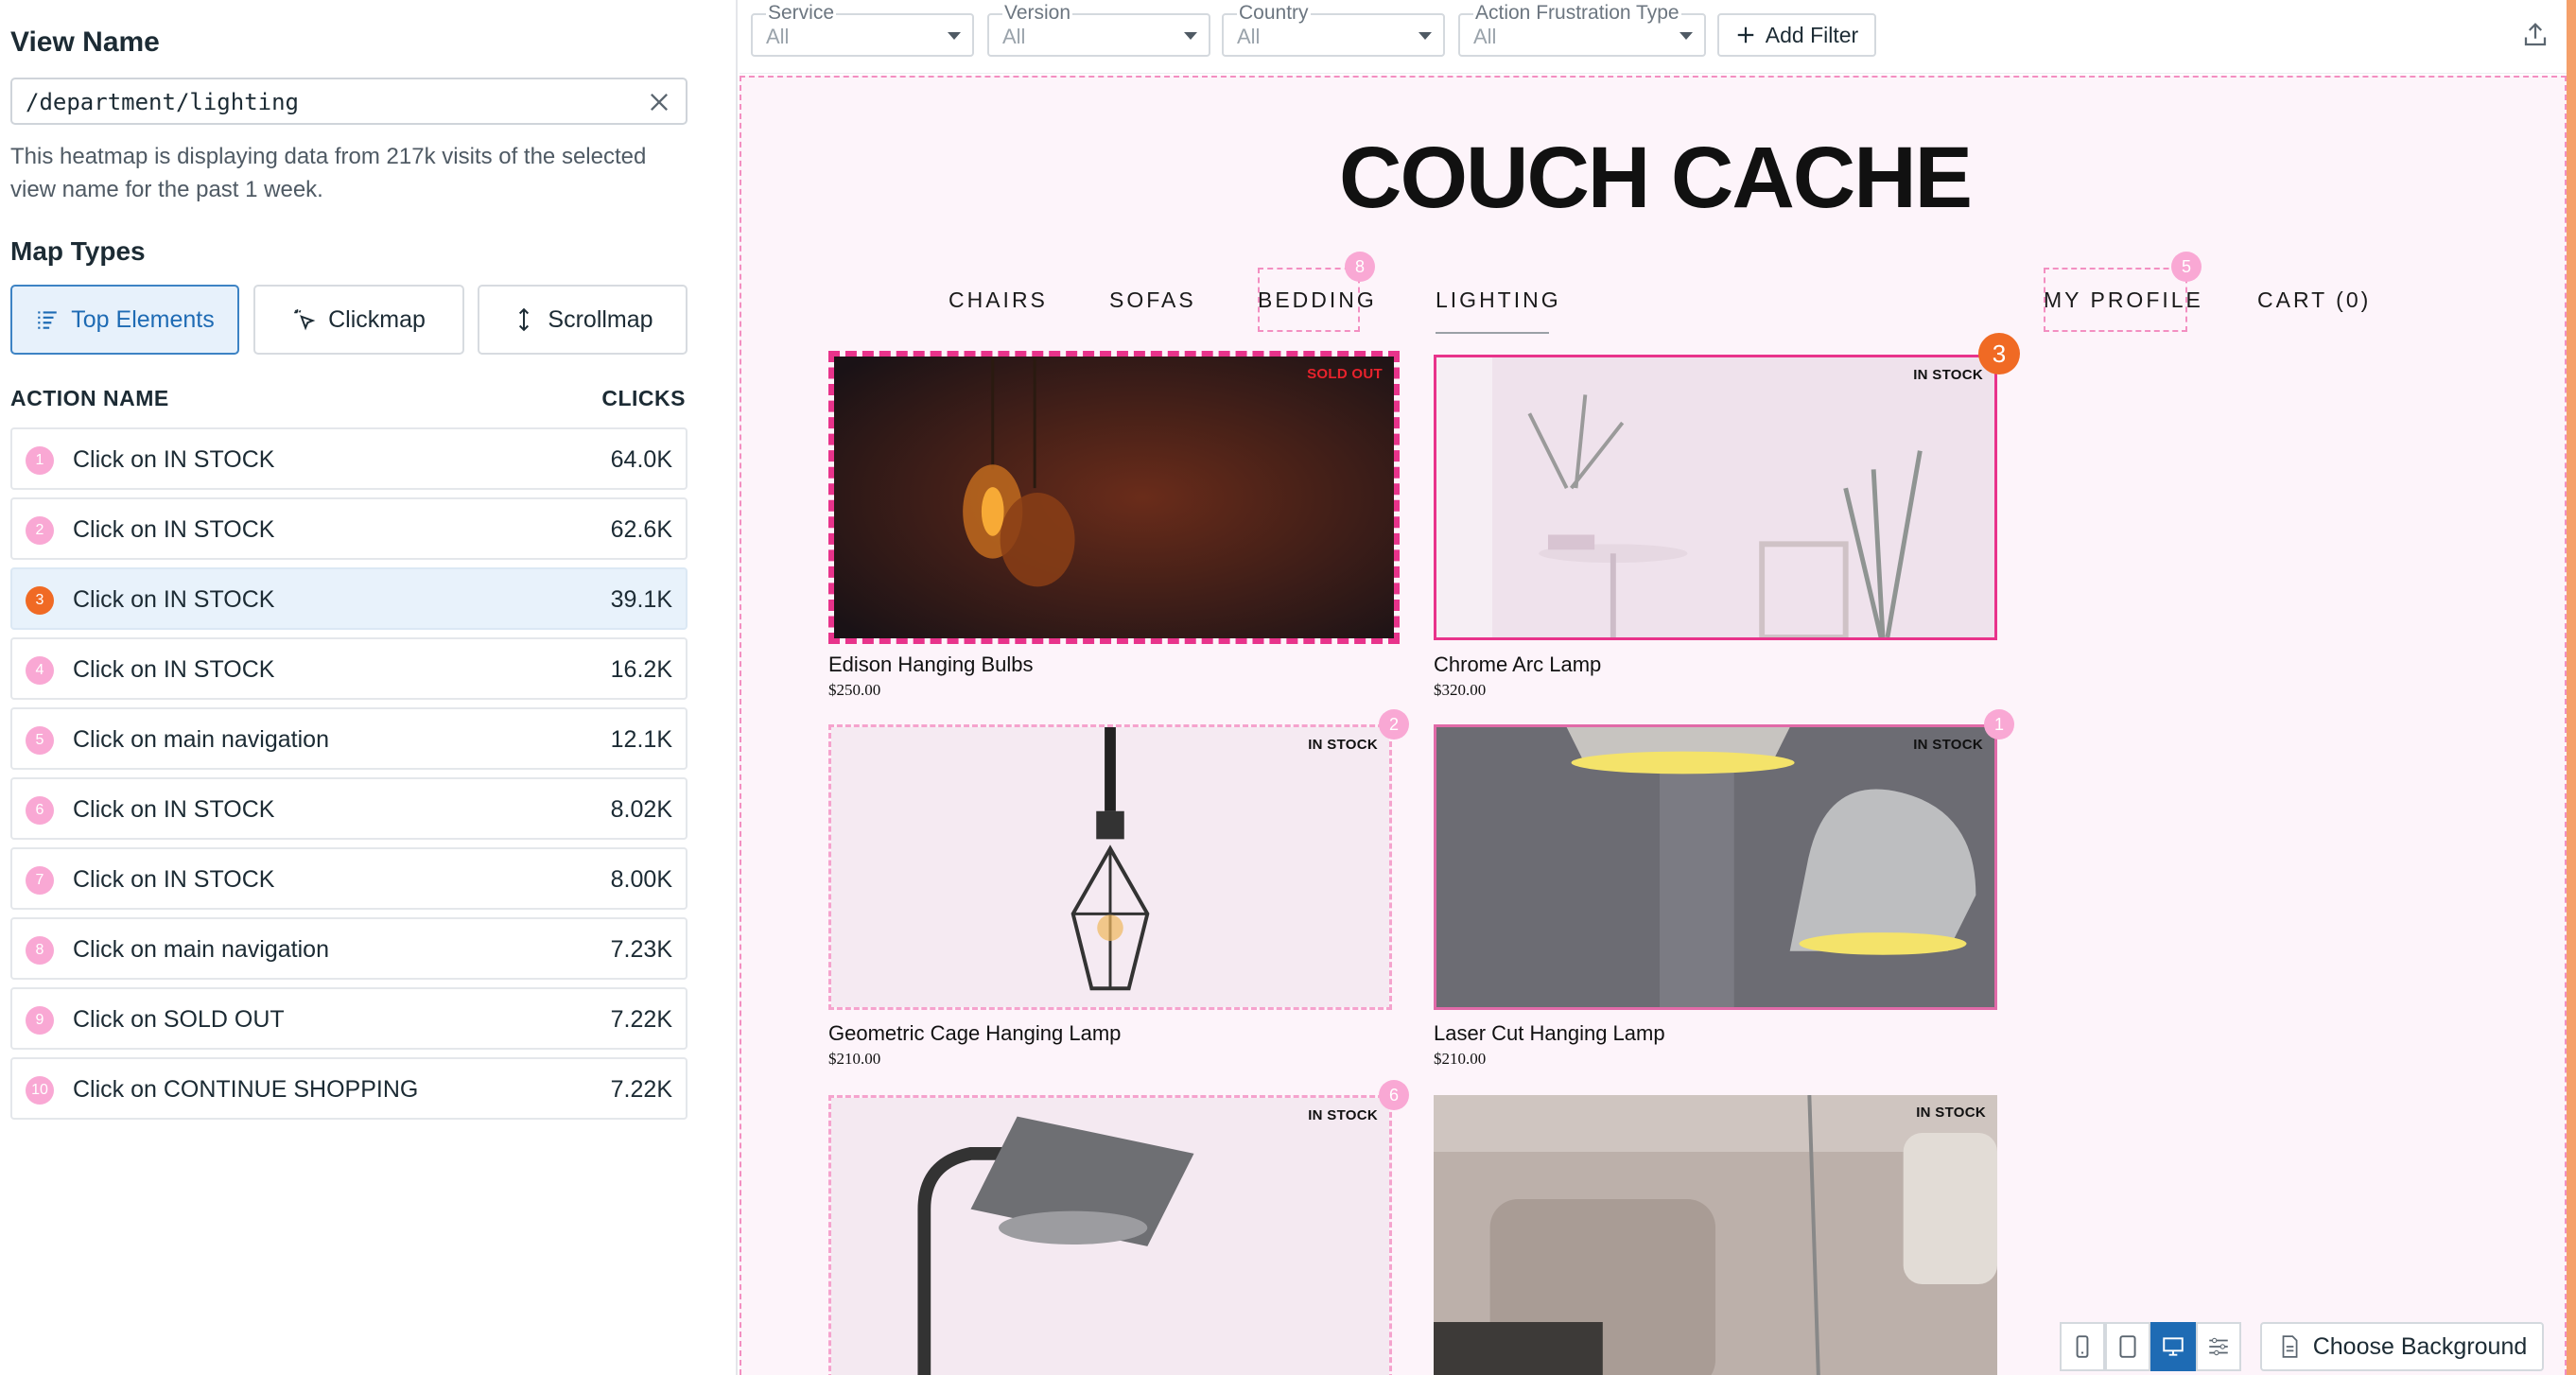 The width and height of the screenshot is (2576, 1375). Describe the element at coordinates (862, 29) in the screenshot. I see `service-filter: Service All` at that location.